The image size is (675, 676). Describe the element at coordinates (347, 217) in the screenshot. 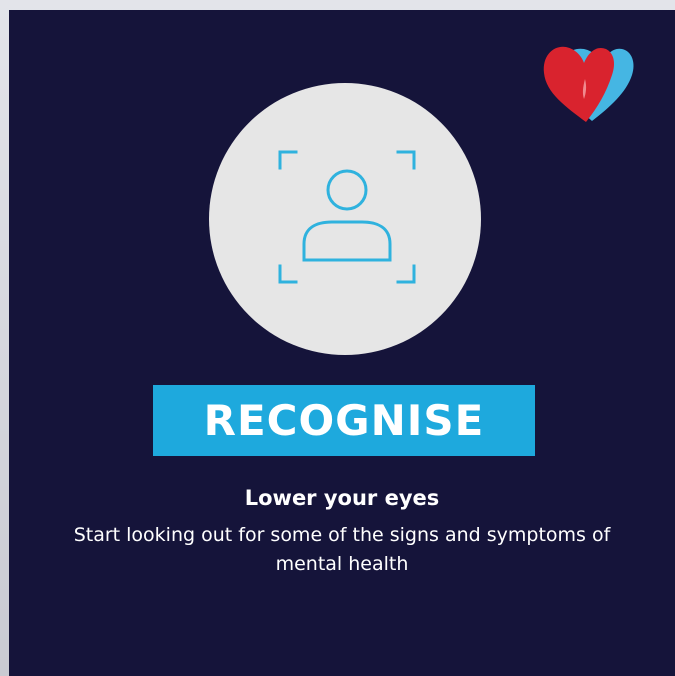

I see `face-scan-icon` at that location.